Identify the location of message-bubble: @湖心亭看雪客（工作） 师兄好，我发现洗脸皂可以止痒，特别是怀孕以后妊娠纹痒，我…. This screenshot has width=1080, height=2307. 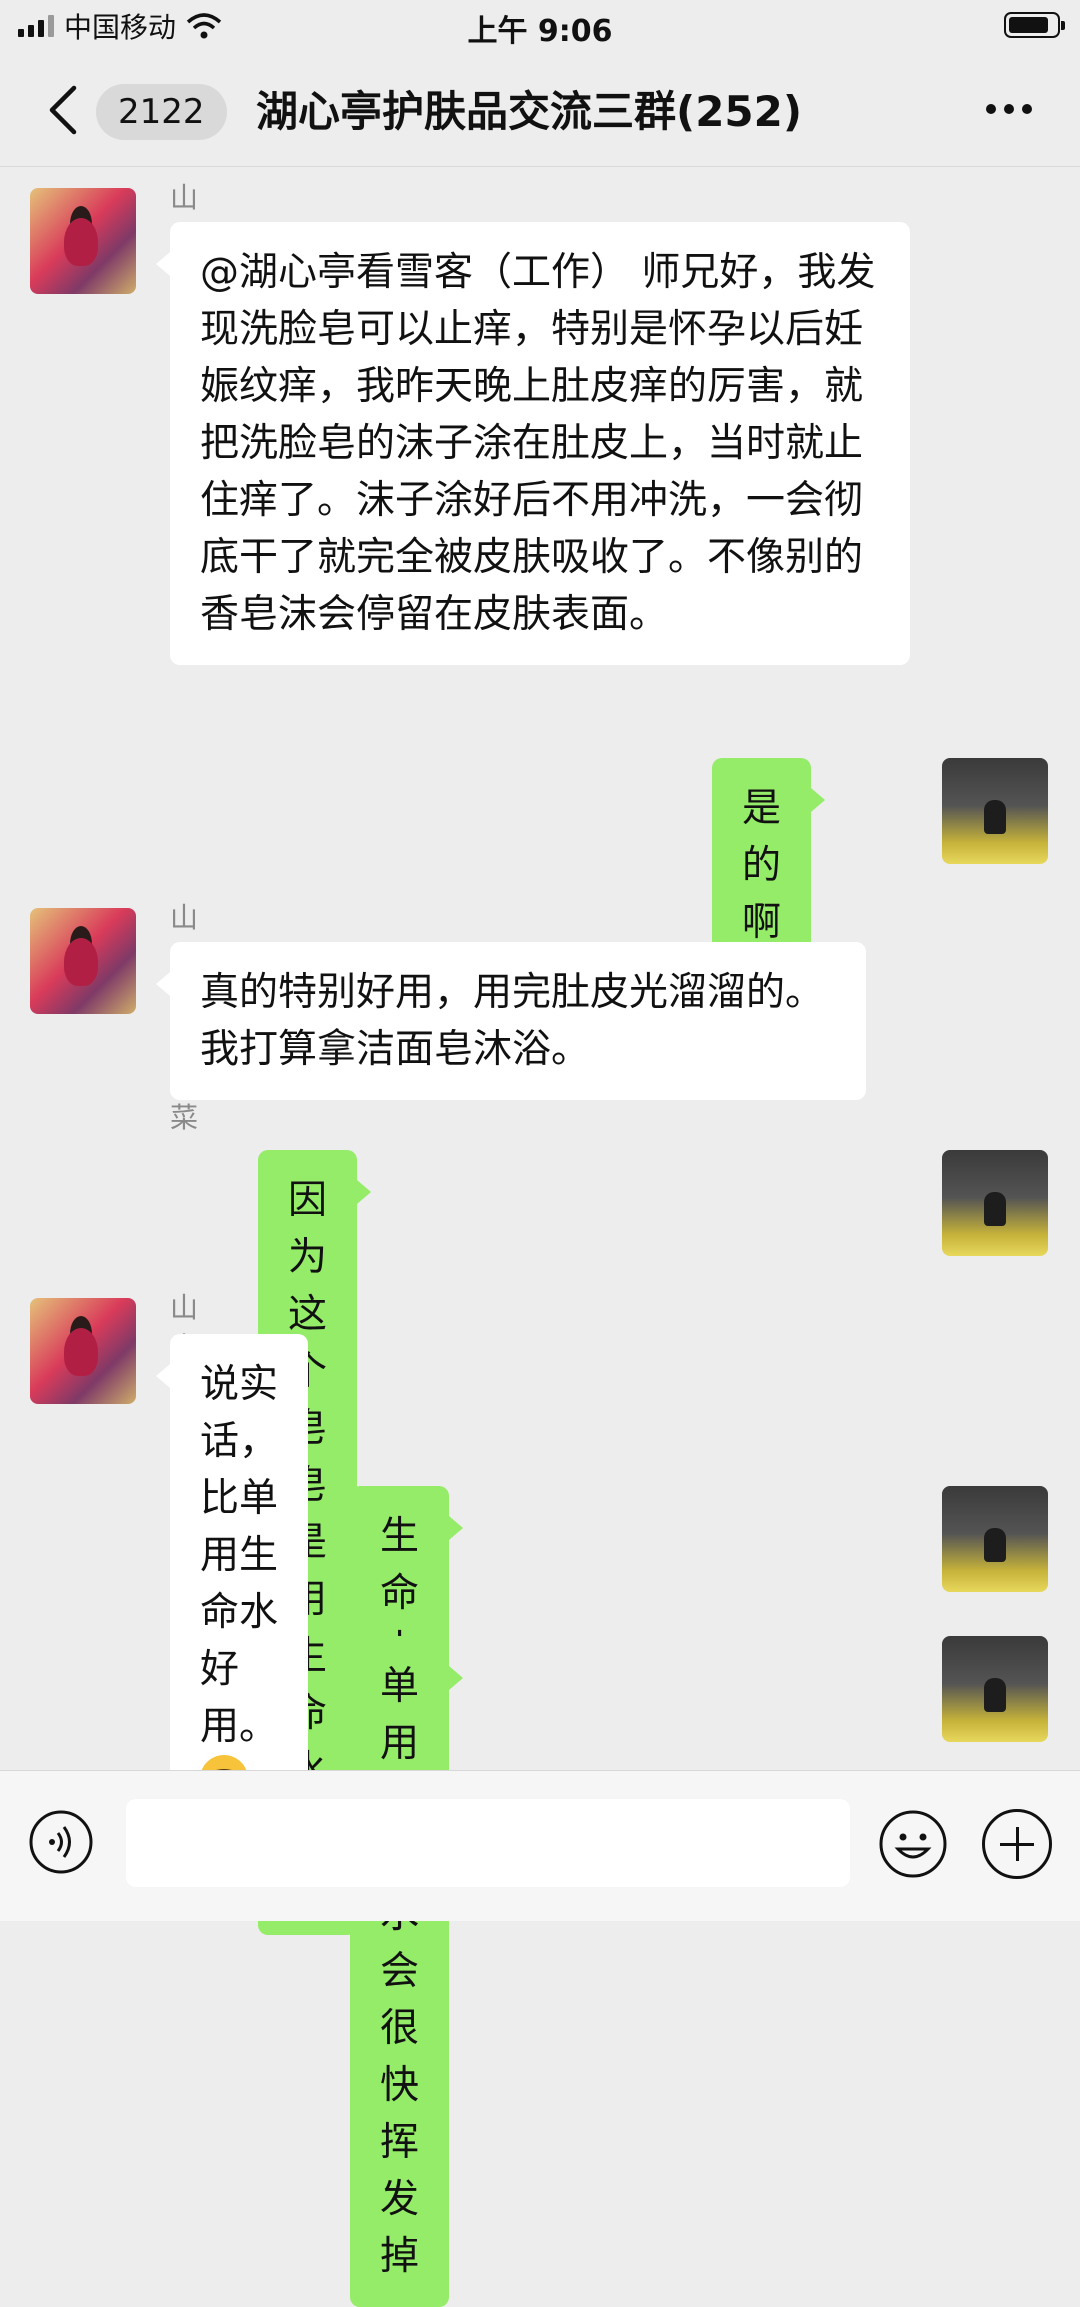
(533, 443).